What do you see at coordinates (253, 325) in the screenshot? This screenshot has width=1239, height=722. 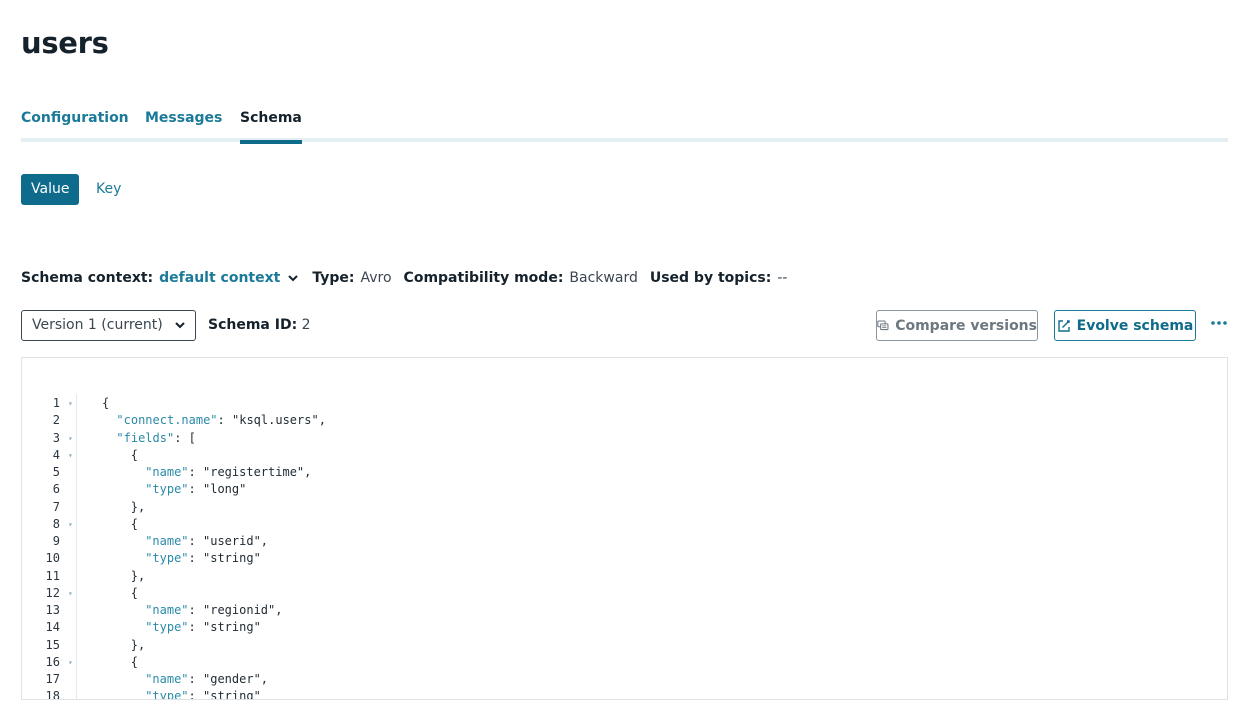 I see `schema-id-label: Schema ID:` at bounding box center [253, 325].